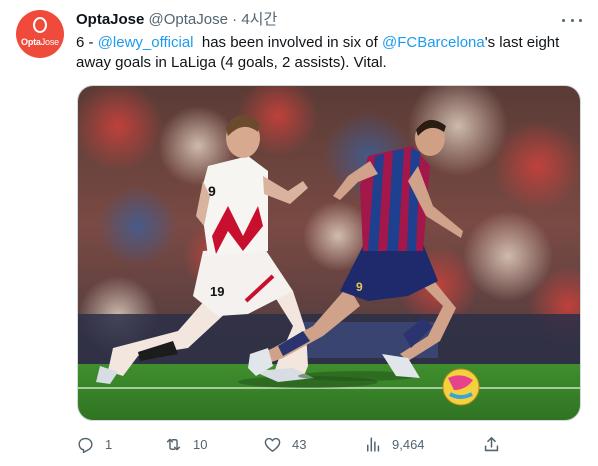  I want to click on retweet-icon, so click(173, 444).